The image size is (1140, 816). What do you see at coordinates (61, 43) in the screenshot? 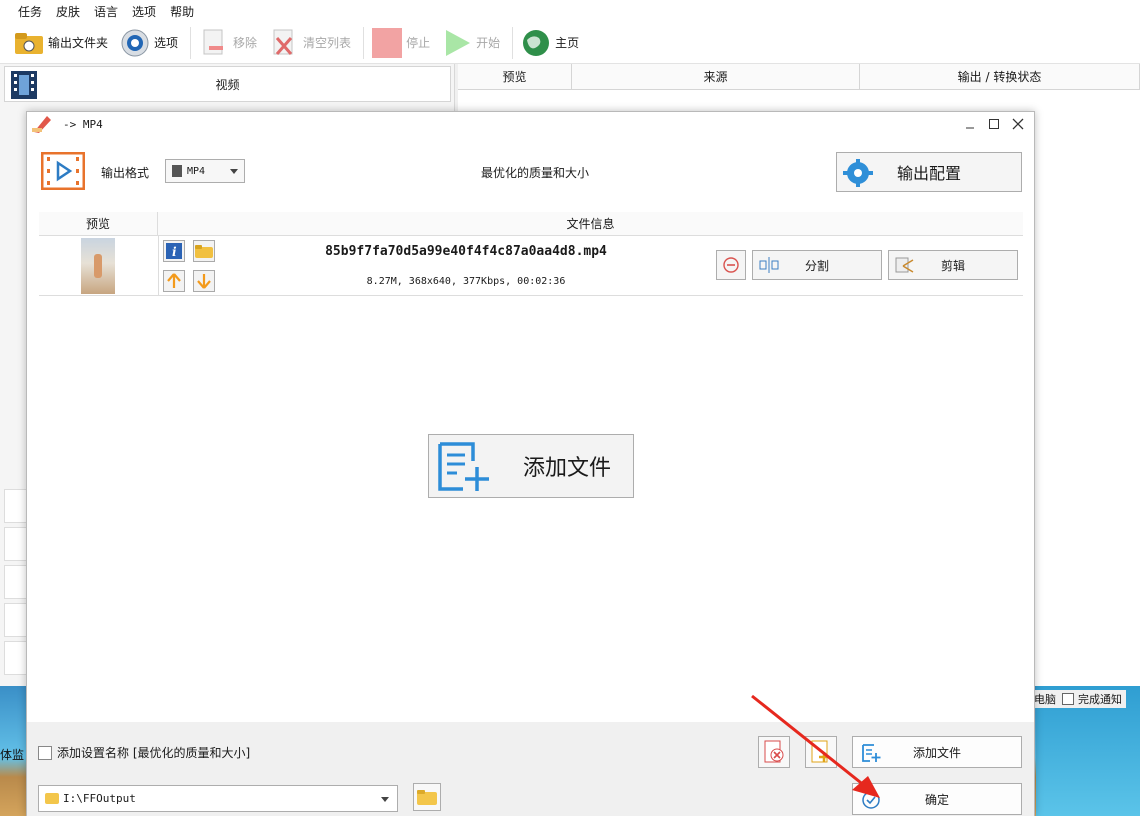
I see `output-folder-button: 输出文件夹` at bounding box center [61, 43].